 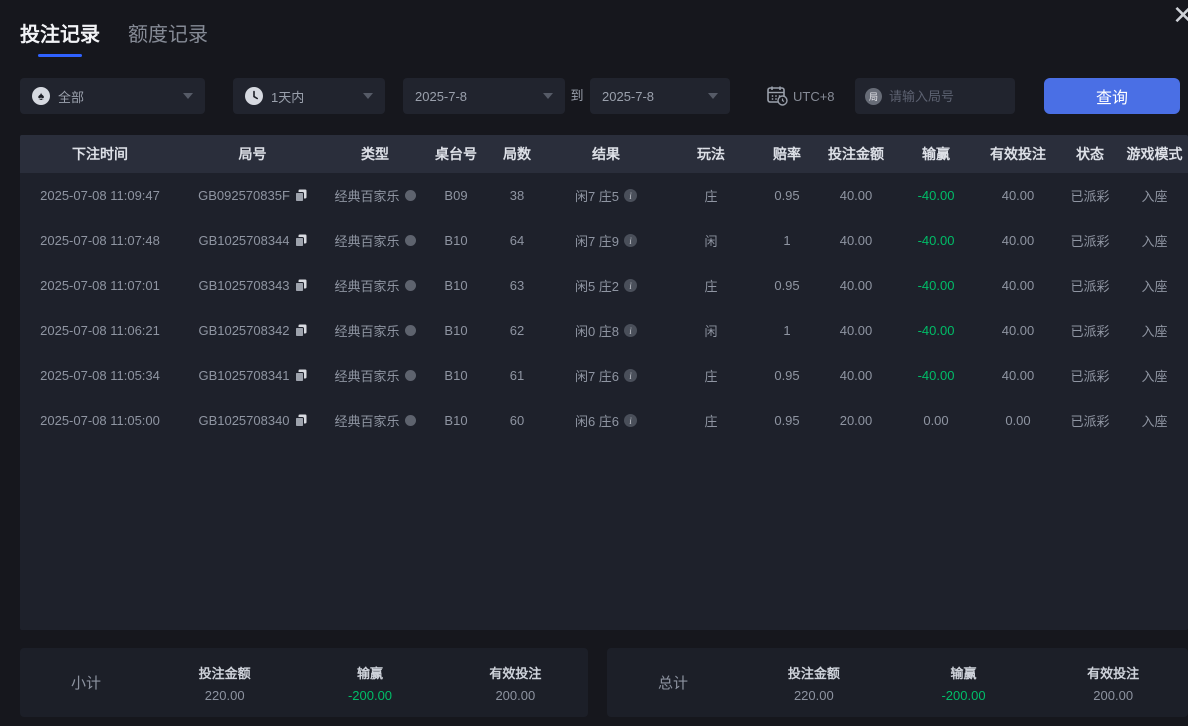 What do you see at coordinates (370, 684) in the screenshot?
I see `subtotal-winloss: 输赢 -200.00` at bounding box center [370, 684].